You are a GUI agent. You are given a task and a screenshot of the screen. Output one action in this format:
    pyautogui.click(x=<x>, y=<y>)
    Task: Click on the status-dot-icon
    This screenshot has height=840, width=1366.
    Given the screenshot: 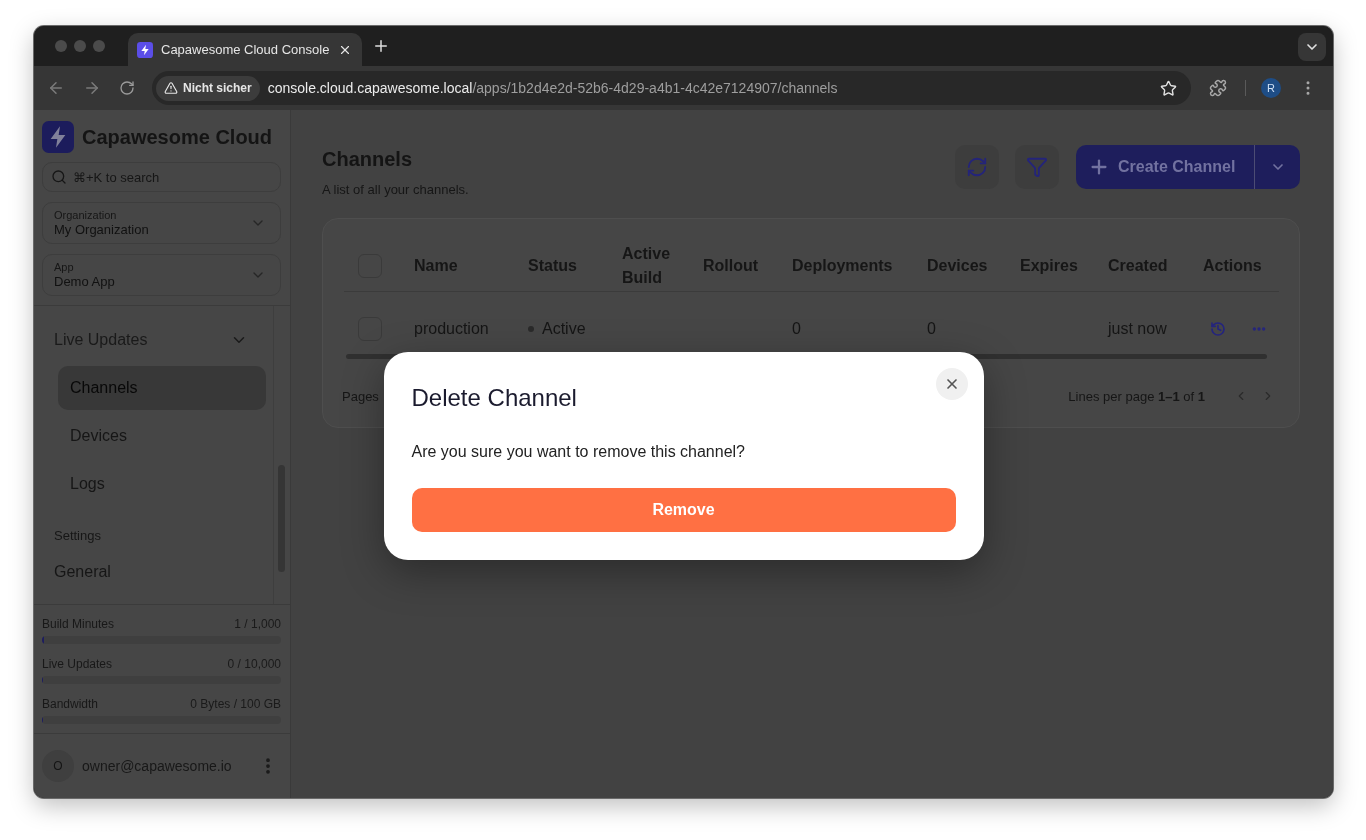 What is the action you would take?
    pyautogui.click(x=531, y=329)
    